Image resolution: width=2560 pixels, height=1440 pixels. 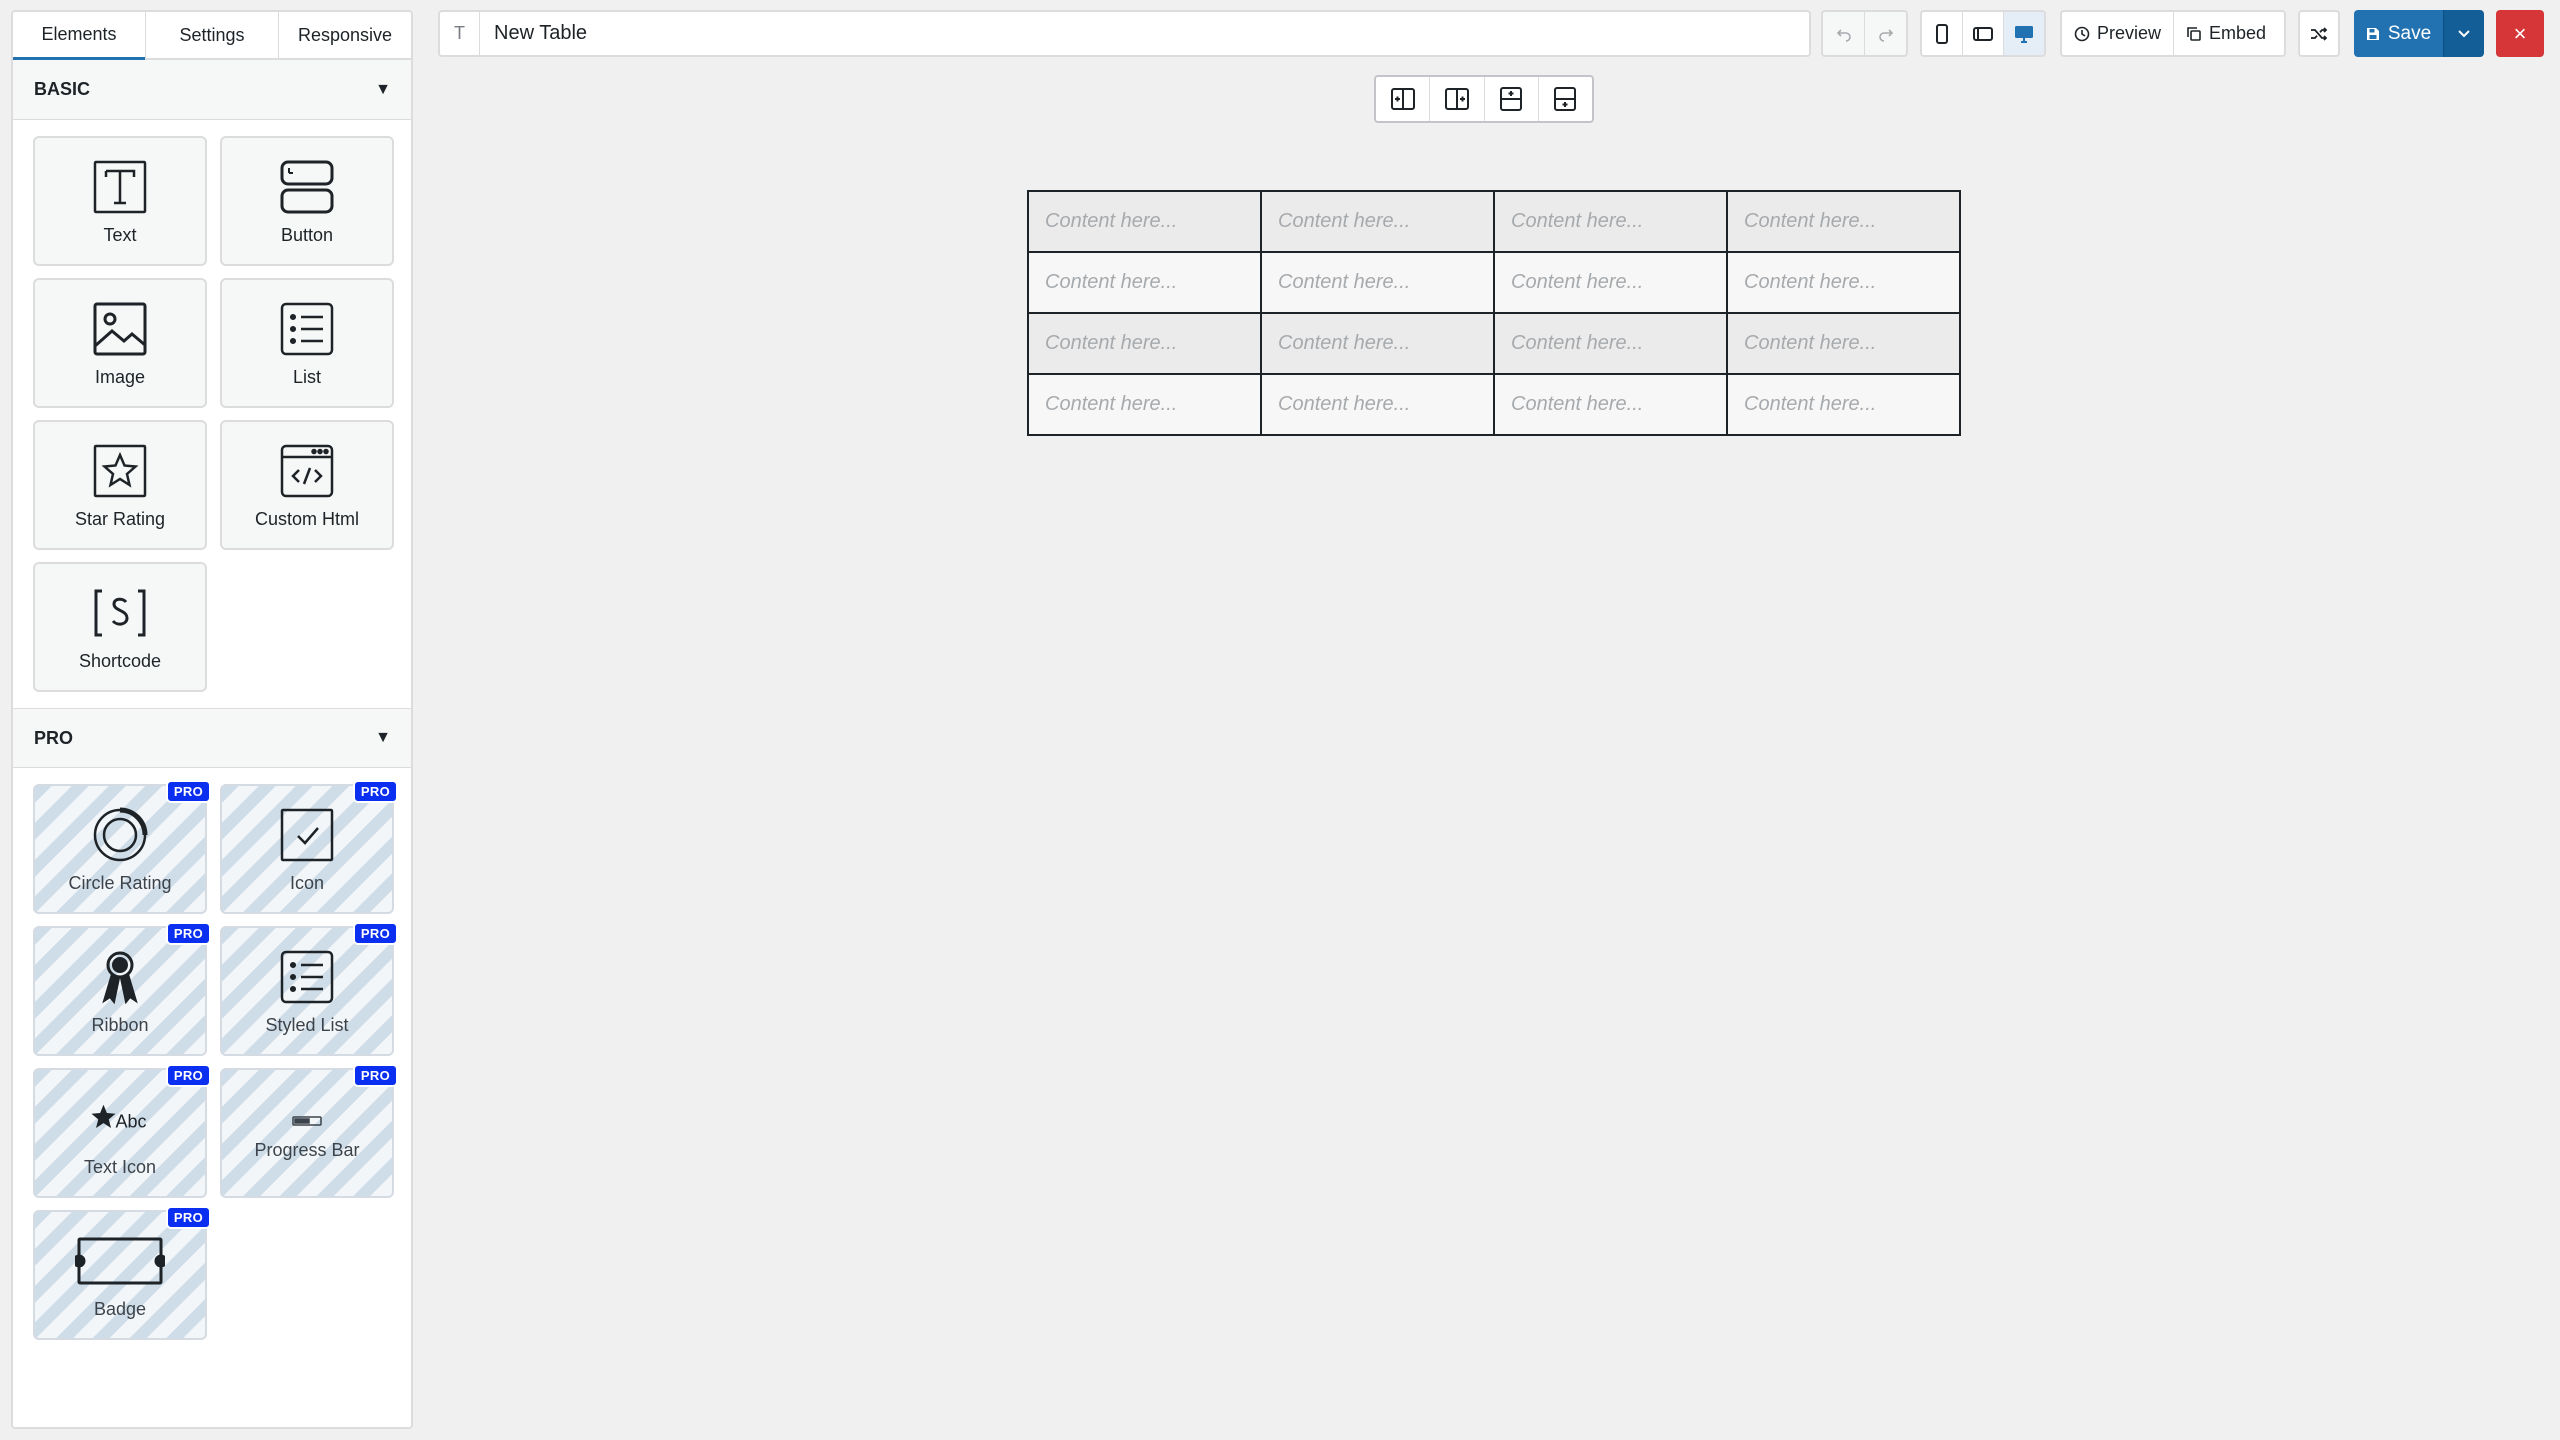 I want to click on element-label: Ribbon, so click(x=120, y=1024).